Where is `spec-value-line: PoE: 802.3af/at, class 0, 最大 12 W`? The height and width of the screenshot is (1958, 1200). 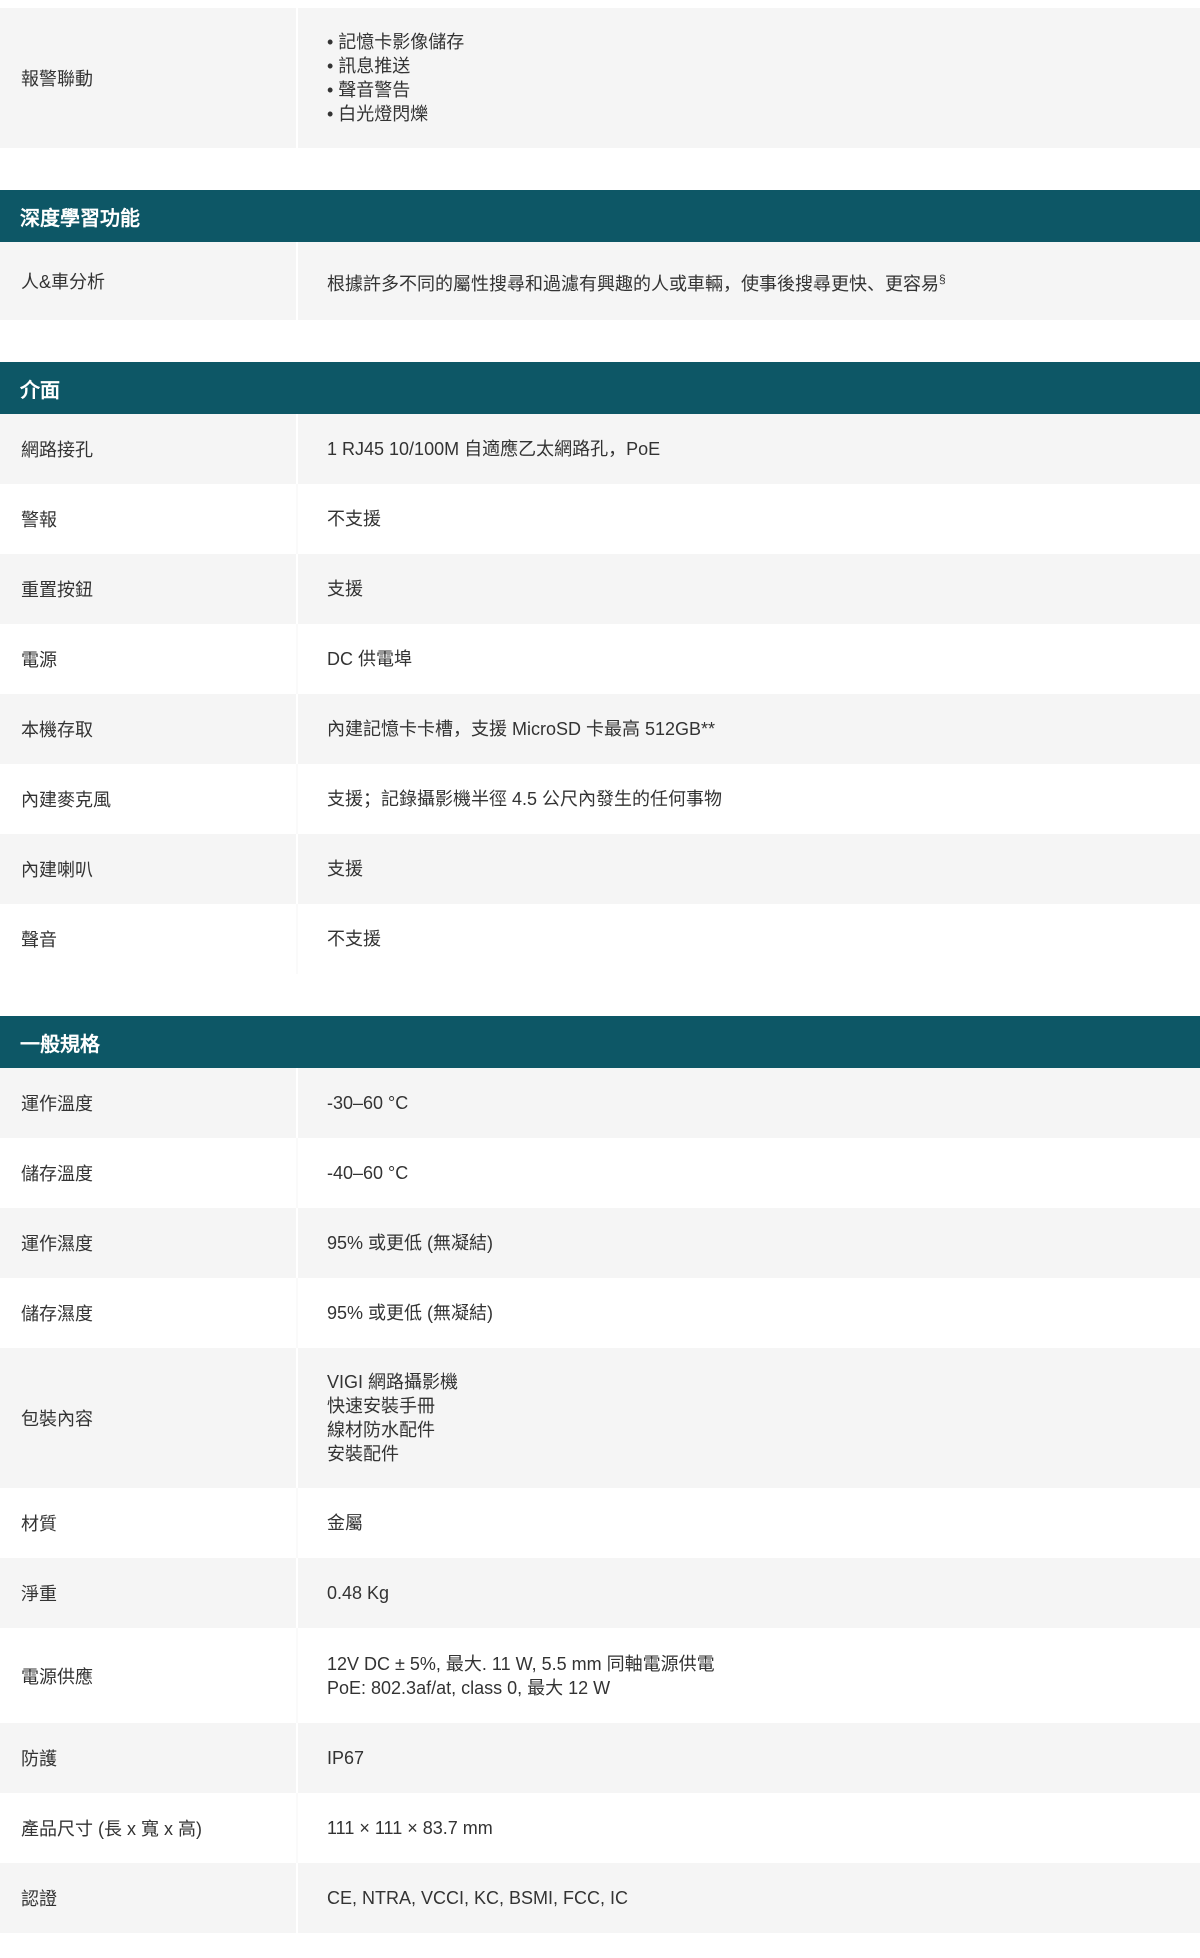 spec-value-line: PoE: 802.3af/at, class 0, 最大 12 W is located at coordinates (469, 1687).